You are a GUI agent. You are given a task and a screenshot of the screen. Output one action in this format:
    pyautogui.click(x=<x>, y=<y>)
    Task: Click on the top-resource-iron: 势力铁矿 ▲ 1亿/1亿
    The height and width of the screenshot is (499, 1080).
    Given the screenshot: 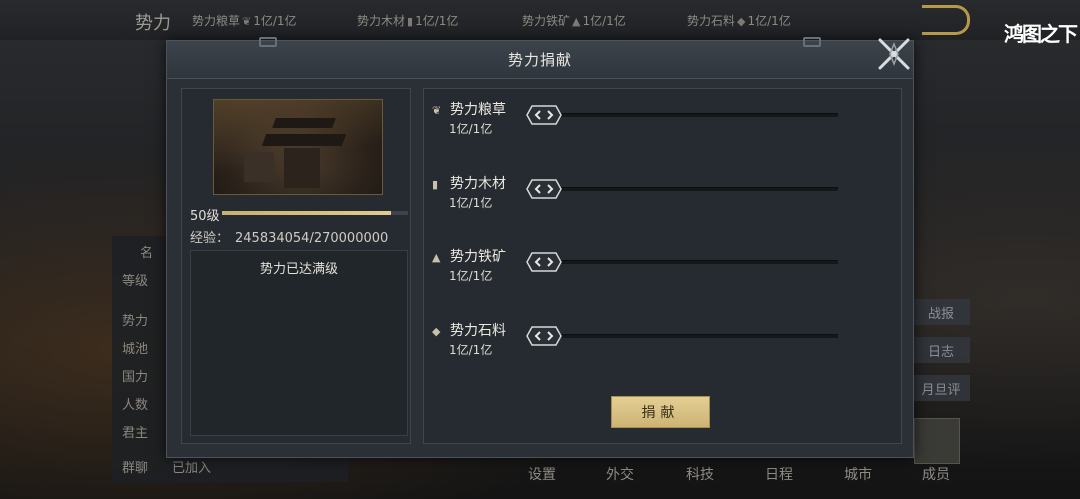 What is the action you would take?
    pyautogui.click(x=574, y=21)
    